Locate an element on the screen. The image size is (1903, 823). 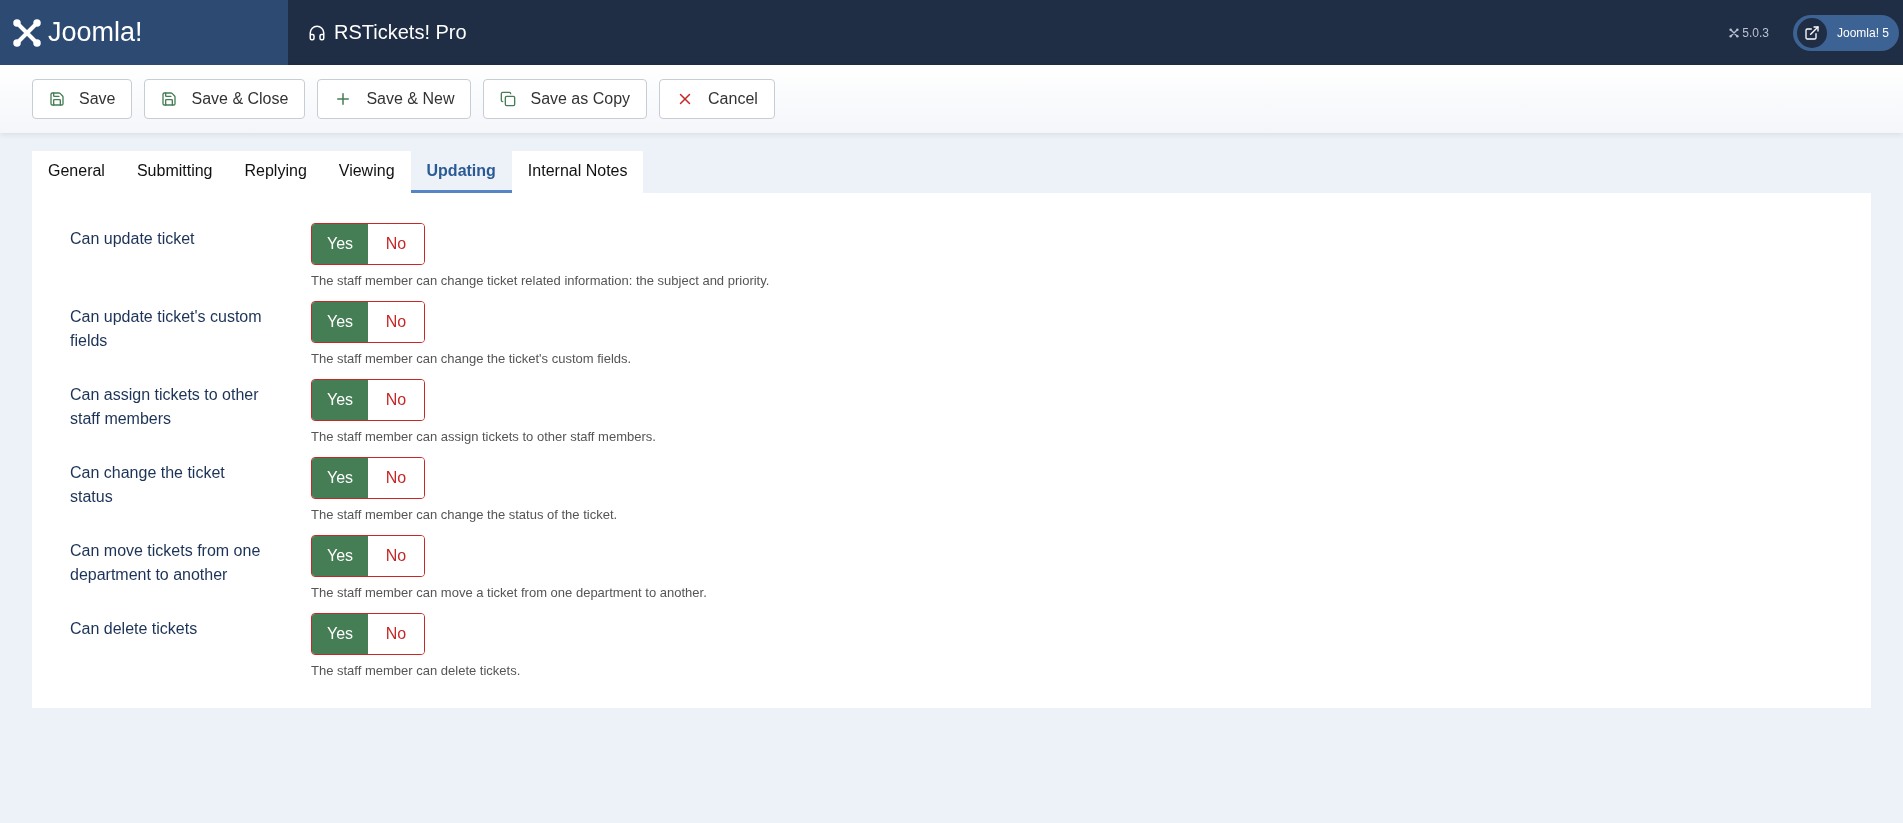
site-link: Joomla! 5 is located at coordinates (1845, 32).